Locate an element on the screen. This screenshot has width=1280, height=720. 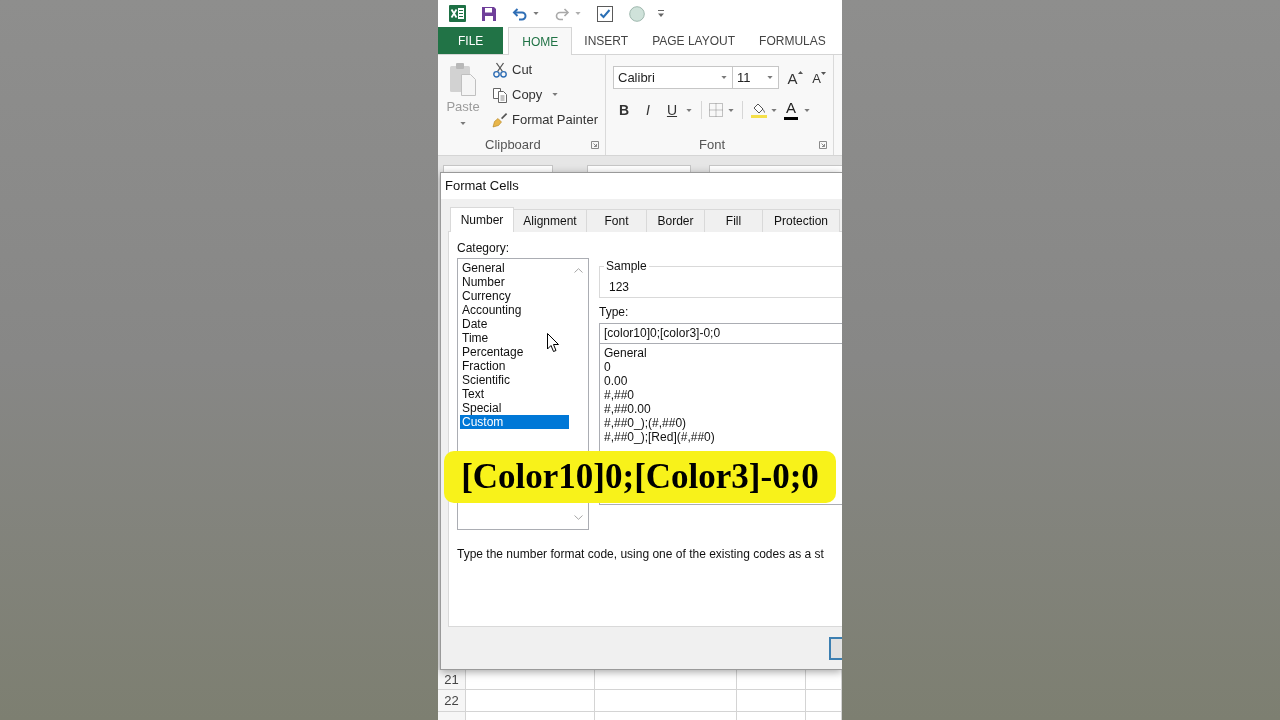
category-item: Percentage is located at coordinates (514, 352).